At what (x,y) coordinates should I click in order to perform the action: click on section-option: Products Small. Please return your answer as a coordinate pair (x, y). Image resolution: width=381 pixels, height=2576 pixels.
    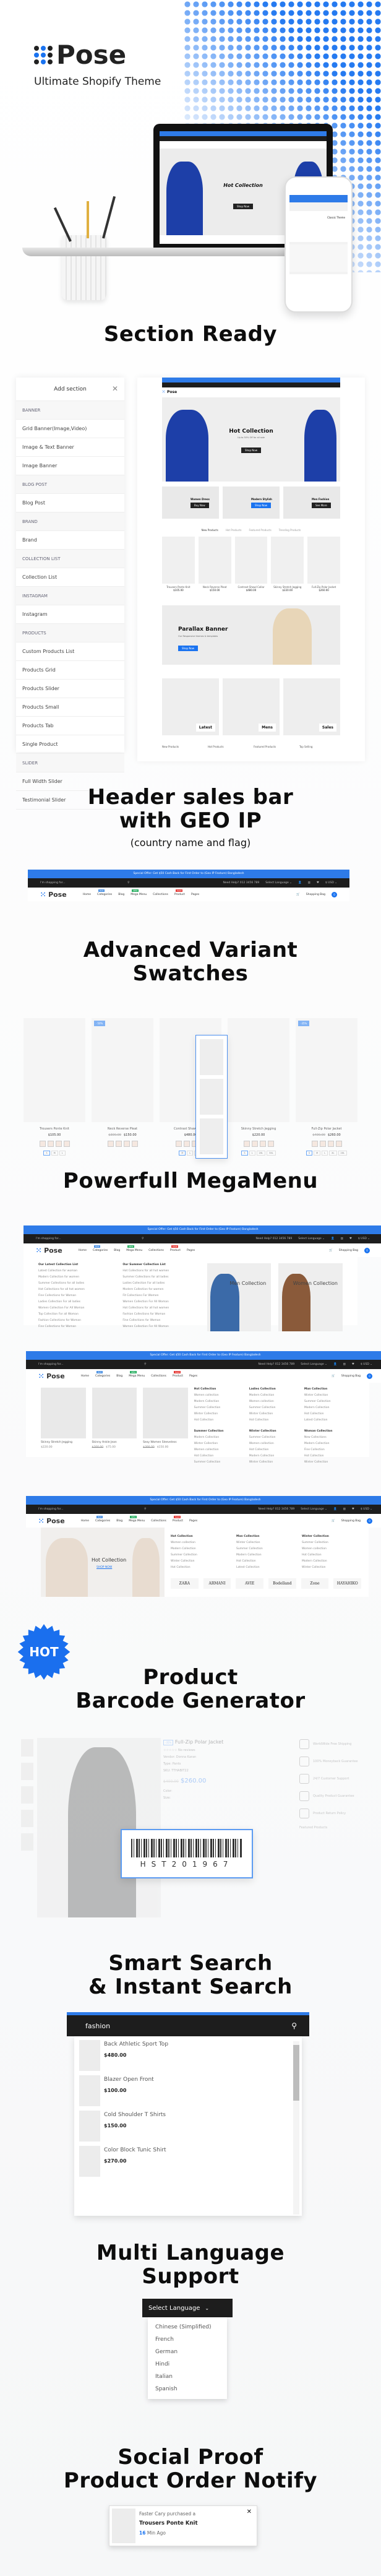
    Looking at the image, I should click on (70, 707).